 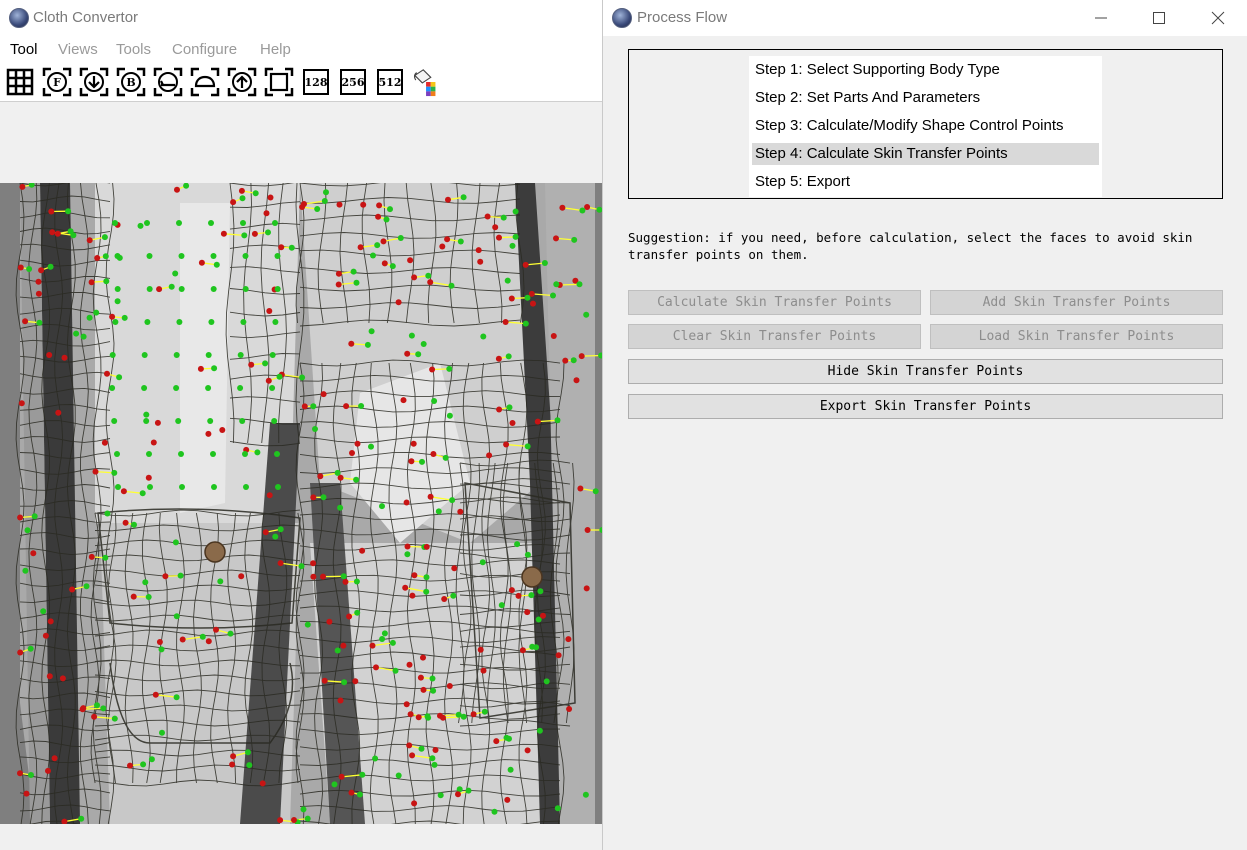 I want to click on step-4: Step 4: Calculate Skin Transfer Points, so click(x=925, y=154).